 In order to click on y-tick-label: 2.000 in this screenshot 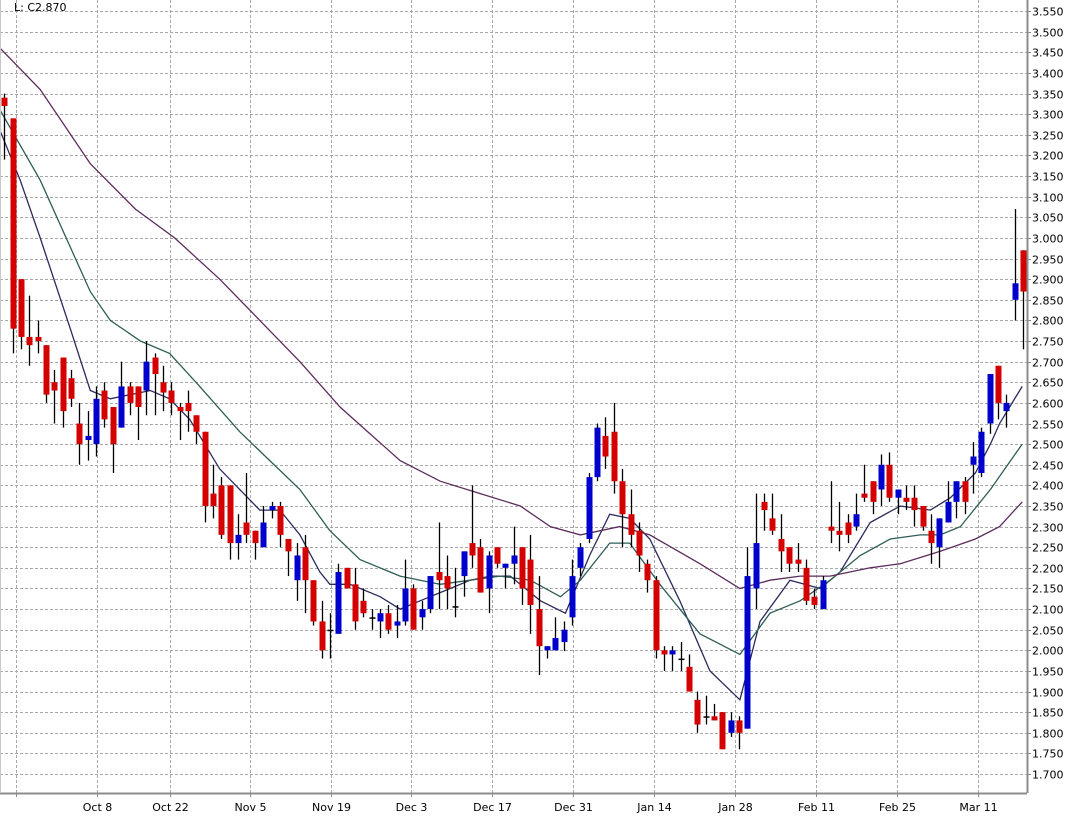, I will do `click(1048, 651)`.